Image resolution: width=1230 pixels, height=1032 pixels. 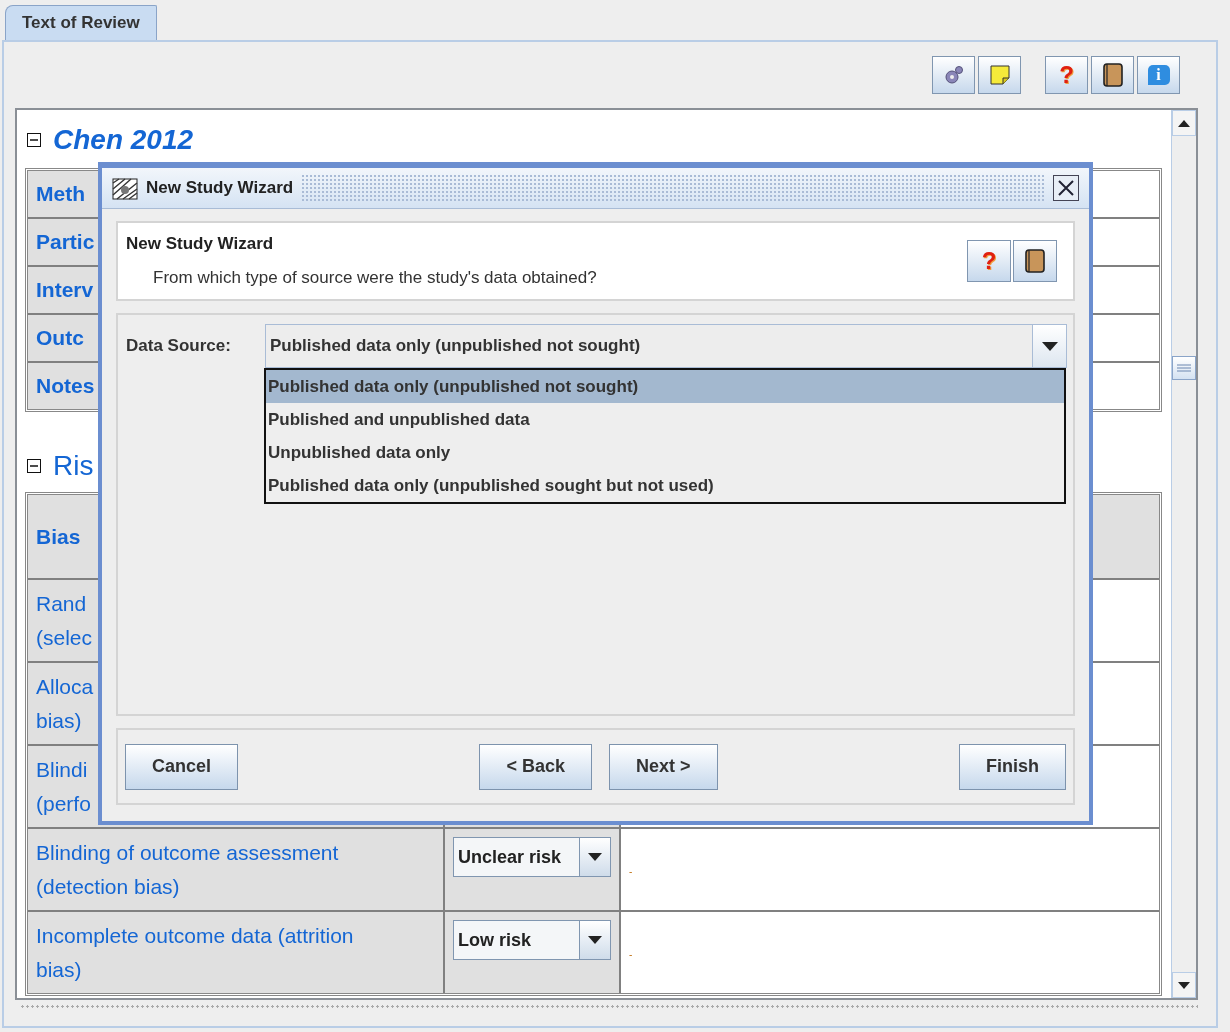 I want to click on close-button, so click(x=1066, y=188).